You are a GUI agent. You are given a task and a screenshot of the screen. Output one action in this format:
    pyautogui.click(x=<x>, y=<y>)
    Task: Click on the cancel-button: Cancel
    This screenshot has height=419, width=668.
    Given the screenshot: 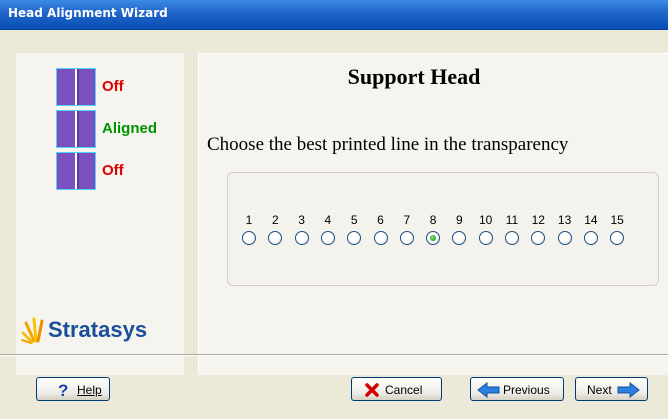 What is the action you would take?
    pyautogui.click(x=396, y=389)
    